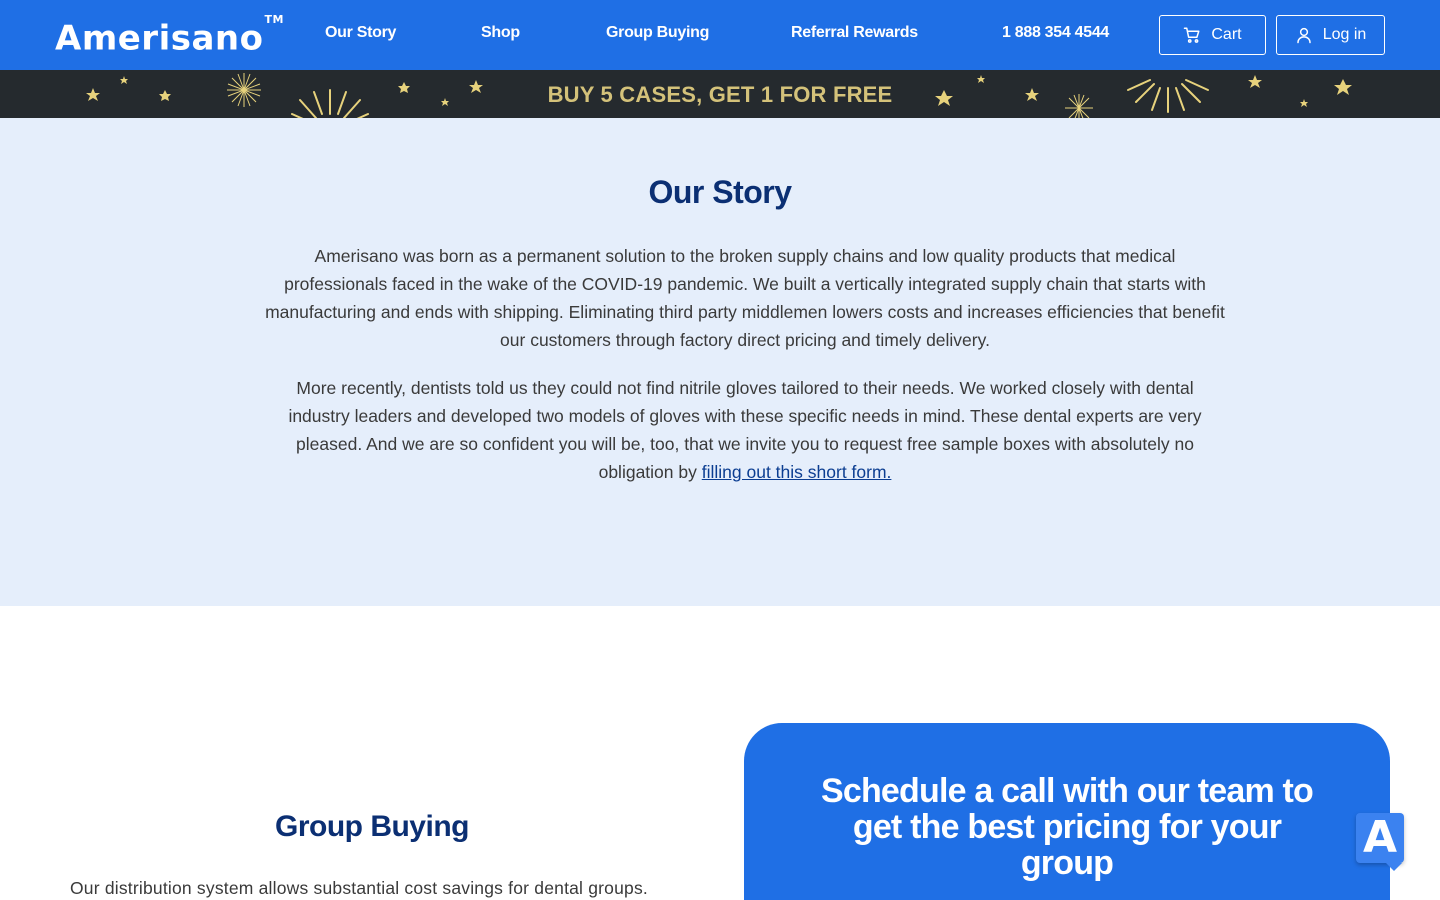 This screenshot has width=1440, height=900. What do you see at coordinates (1226, 34) in the screenshot?
I see `cart-label: Cart` at bounding box center [1226, 34].